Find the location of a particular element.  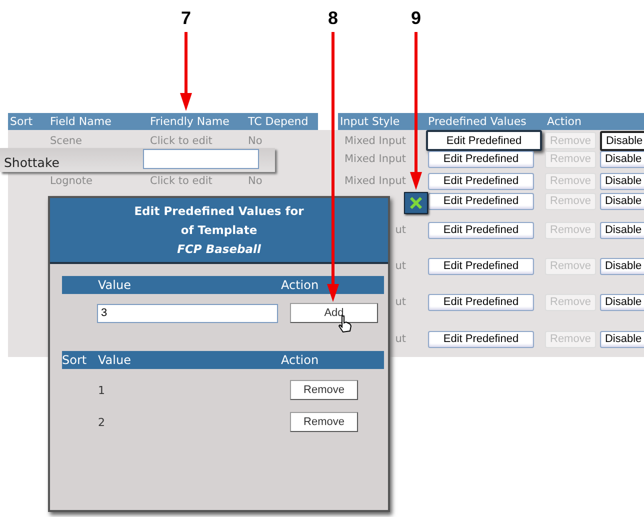

dialog-title: of Template is located at coordinates (219, 230).